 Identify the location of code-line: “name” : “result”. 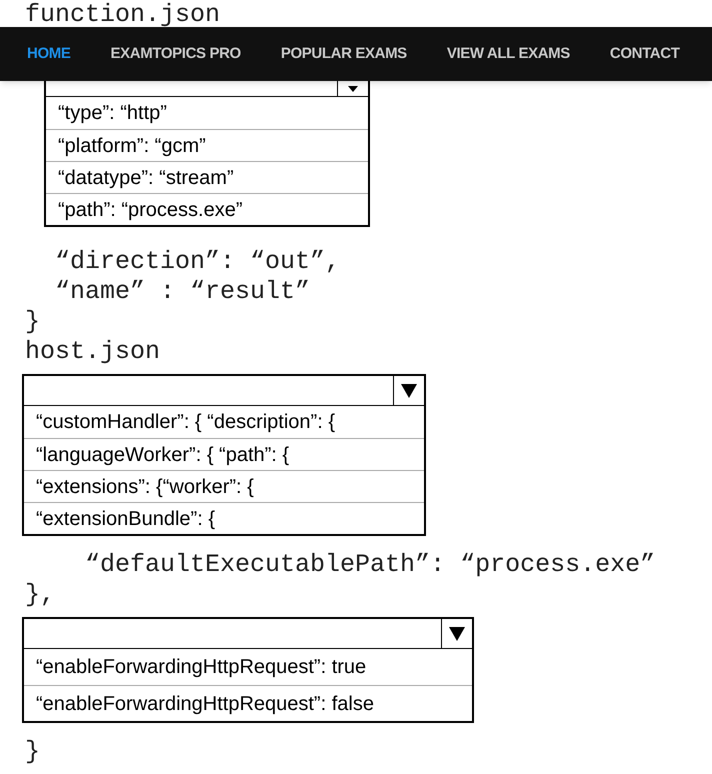
(182, 292).